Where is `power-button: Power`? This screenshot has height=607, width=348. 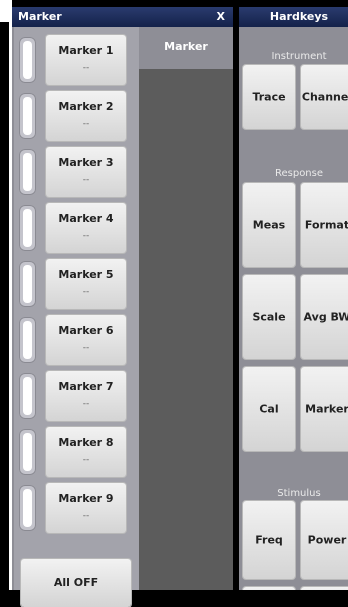 power-button: Power is located at coordinates (324, 540).